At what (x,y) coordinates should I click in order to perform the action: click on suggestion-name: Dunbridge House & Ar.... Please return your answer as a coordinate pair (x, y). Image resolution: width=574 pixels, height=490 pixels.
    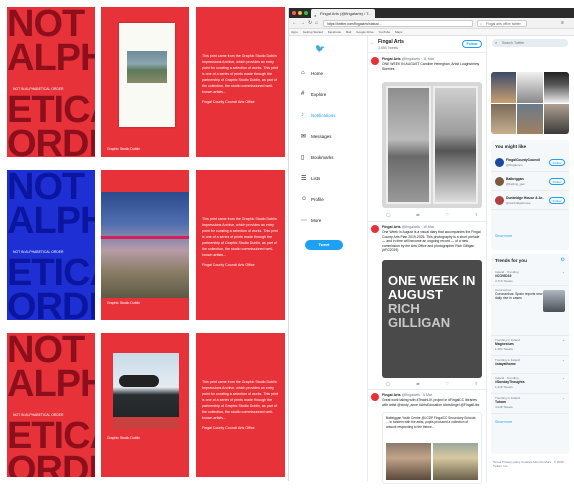
    Looking at the image, I should click on (525, 198).